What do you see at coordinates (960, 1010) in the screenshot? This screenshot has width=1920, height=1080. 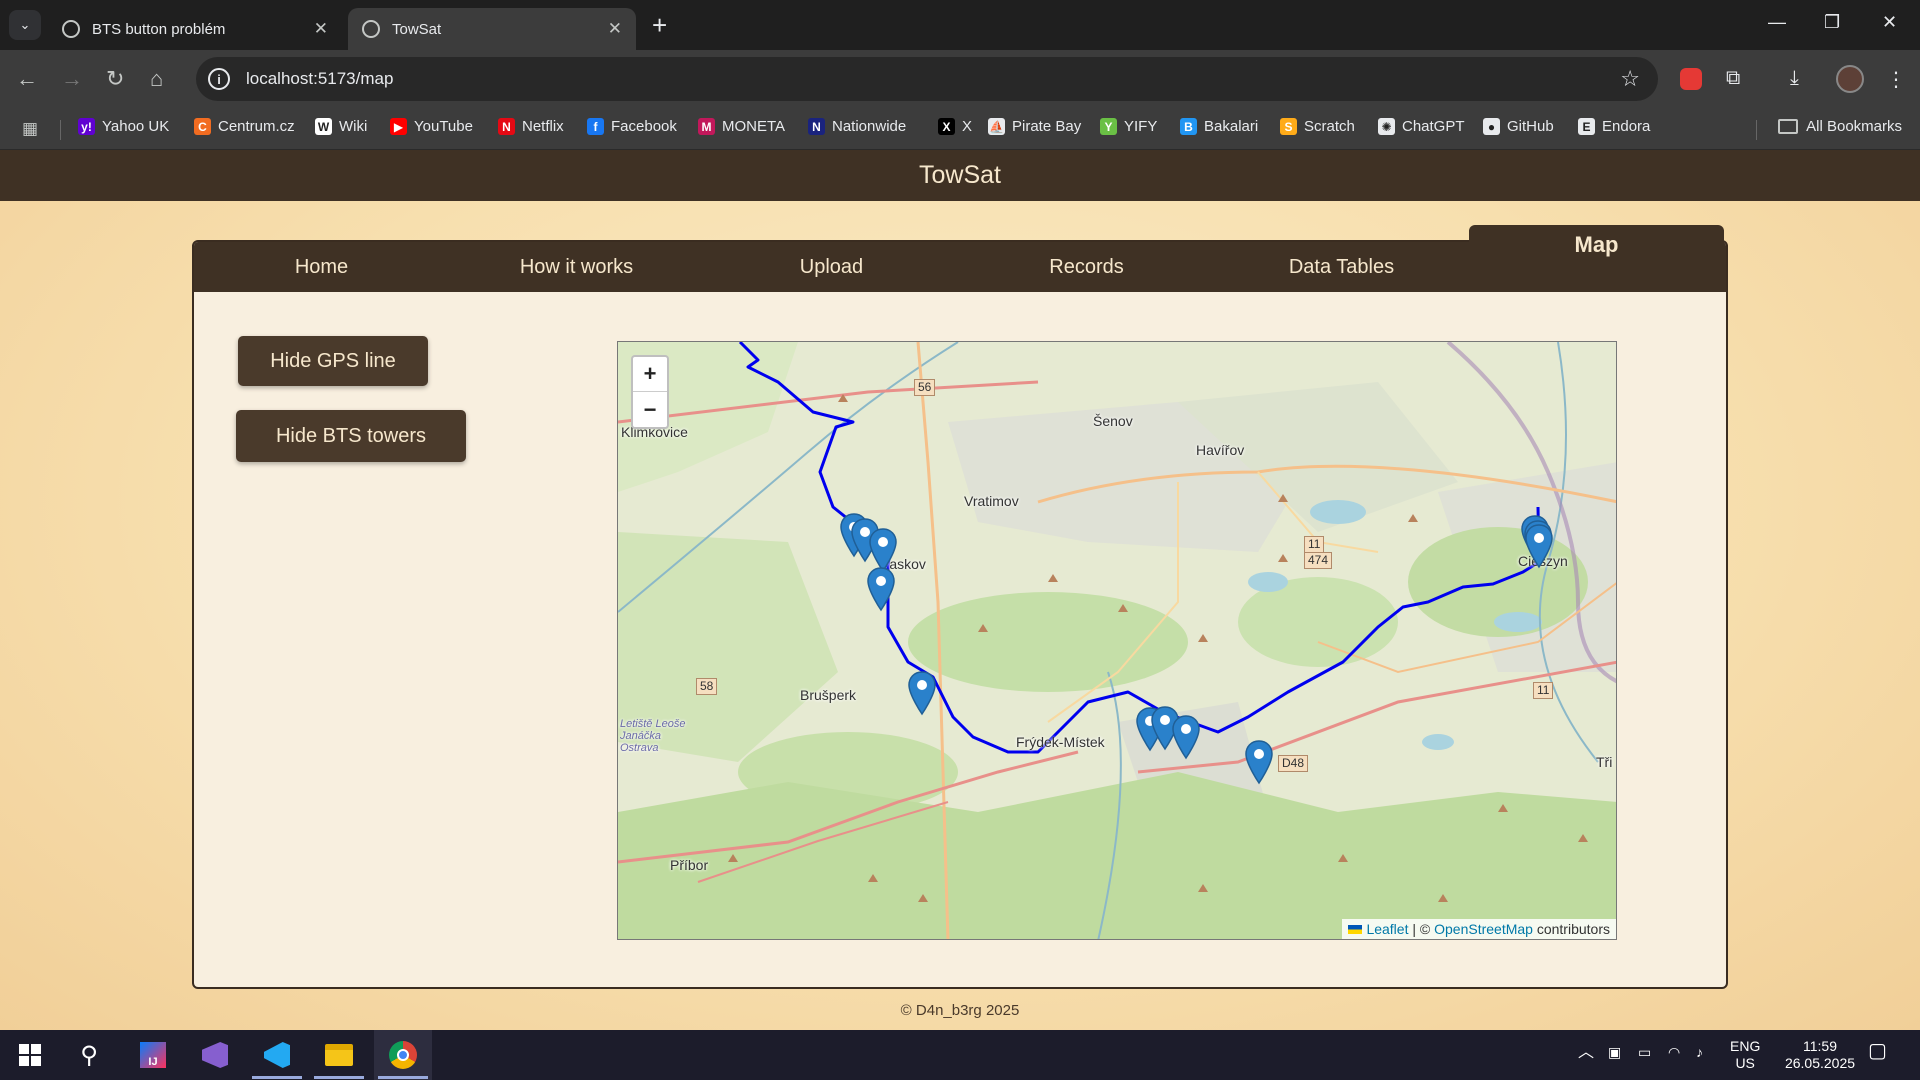 I see `footer-copyright: © D4n_b3rg 2025` at bounding box center [960, 1010].